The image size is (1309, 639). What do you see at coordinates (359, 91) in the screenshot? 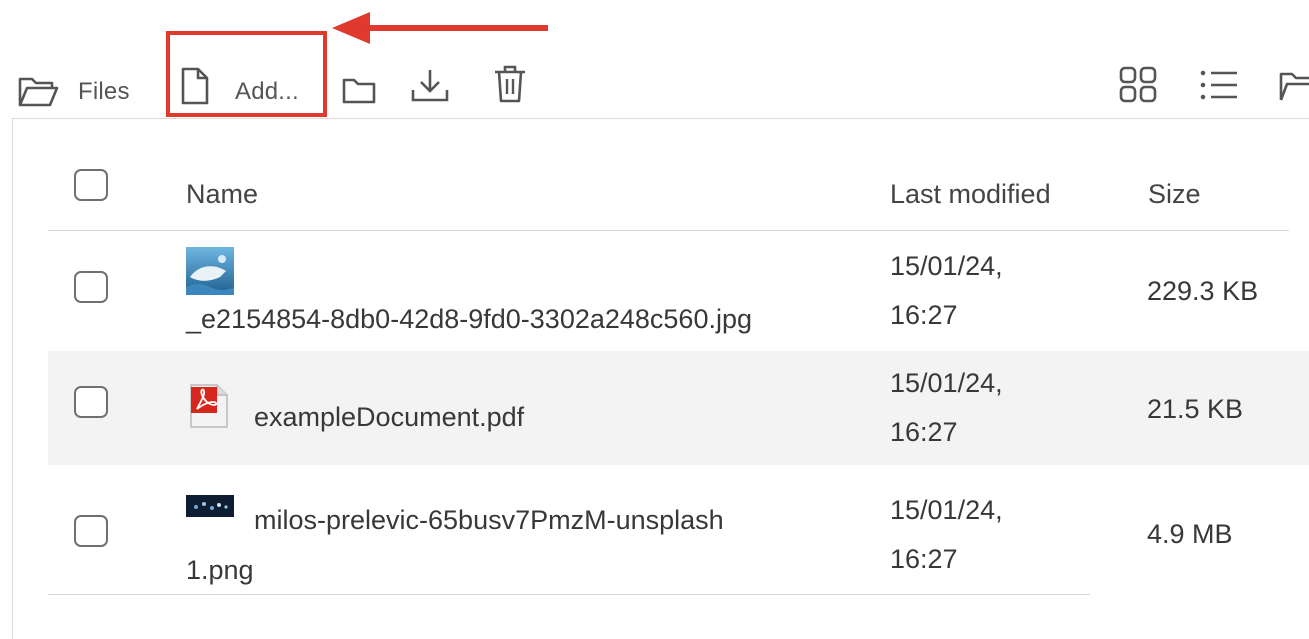
I see `new-folder-icon` at bounding box center [359, 91].